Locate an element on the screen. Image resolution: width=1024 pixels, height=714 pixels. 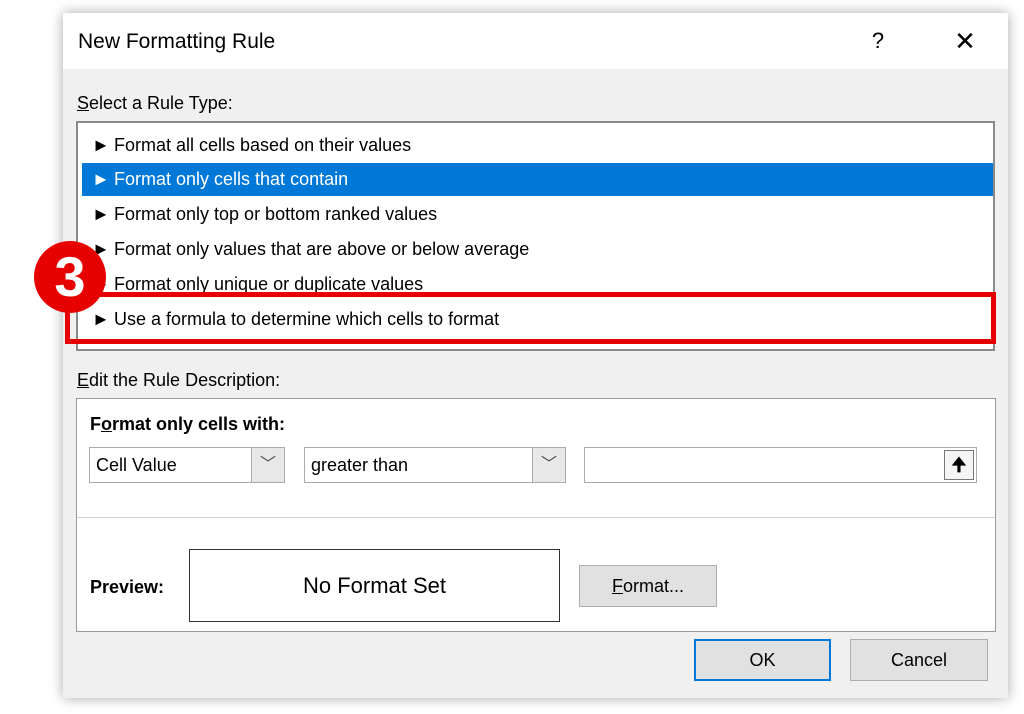
preview-box: No Format Set is located at coordinates (374, 585).